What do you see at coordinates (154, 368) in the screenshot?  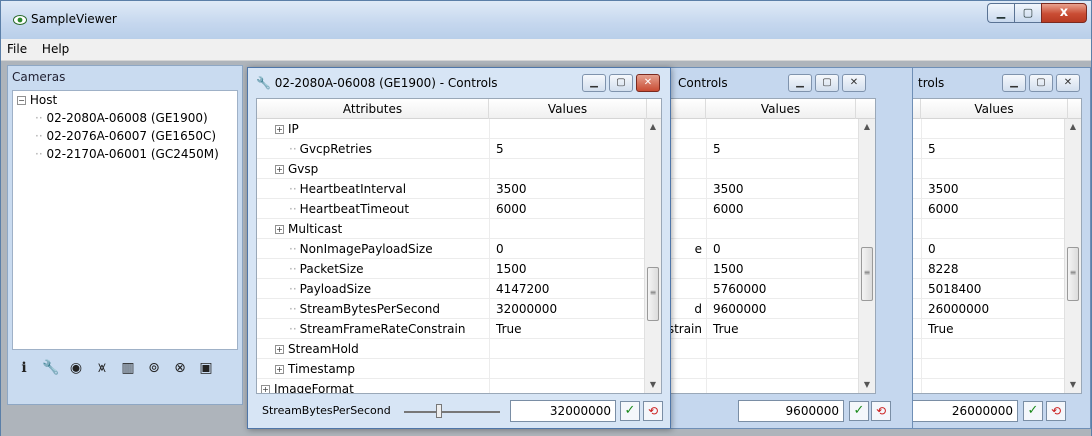 I see `focus-icon: ⊚` at bounding box center [154, 368].